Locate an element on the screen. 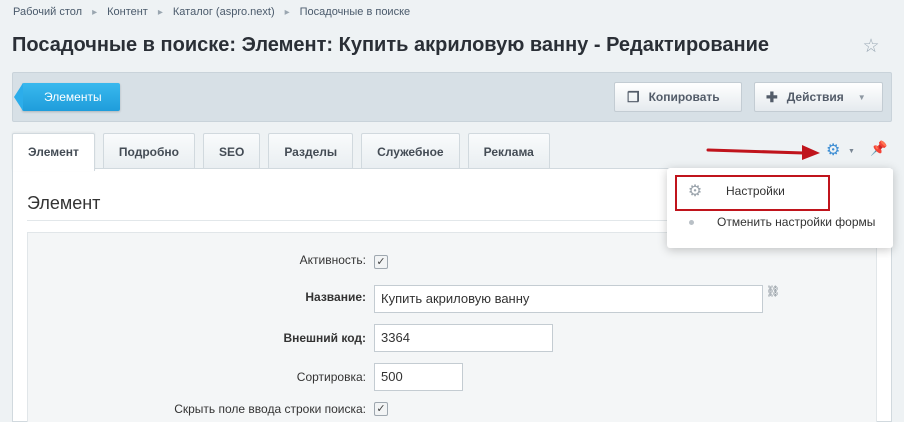 This screenshot has width=904, height=422. copy-icon: ❐ is located at coordinates (633, 96).